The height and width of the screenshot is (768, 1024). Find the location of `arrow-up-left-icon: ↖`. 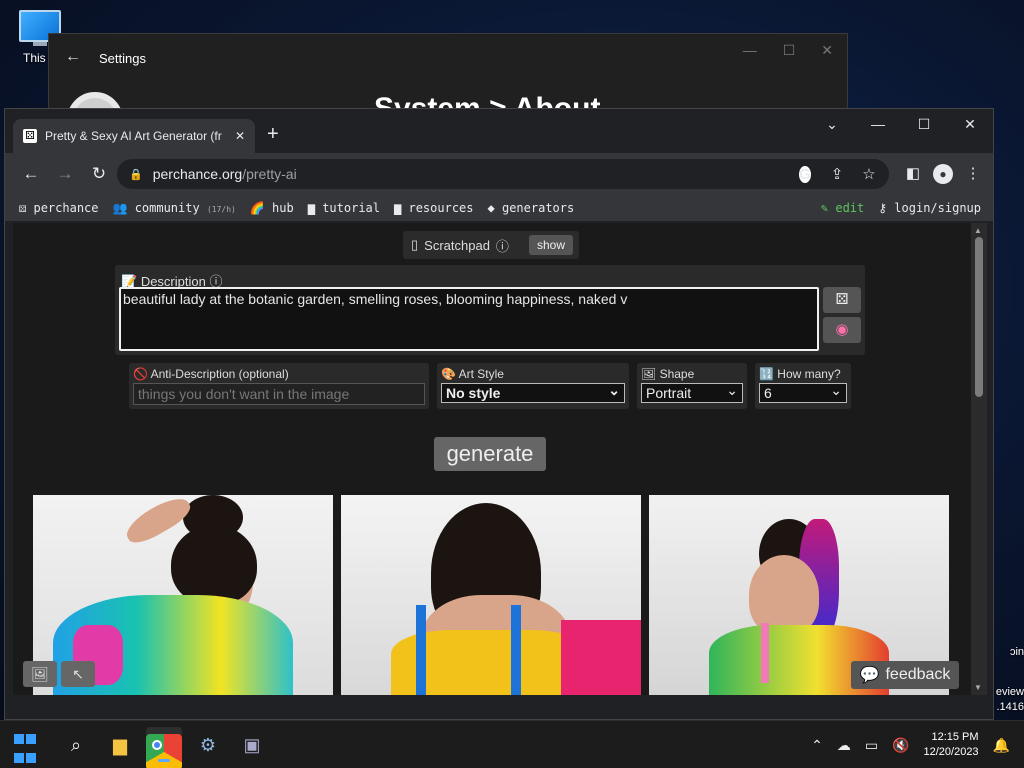

arrow-up-left-icon: ↖ is located at coordinates (78, 674).